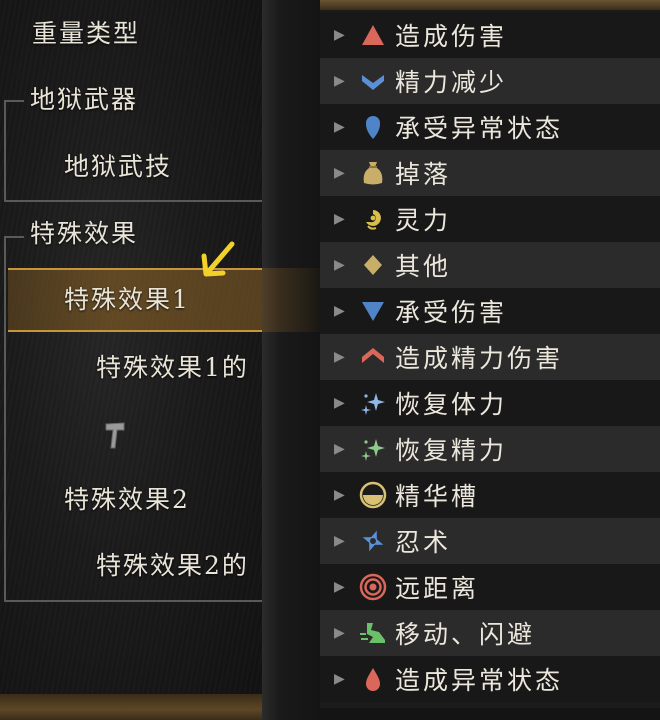 This screenshot has height=720, width=660. I want to click on tree-item-hell-weapon: 地狱武器, so click(84, 100).